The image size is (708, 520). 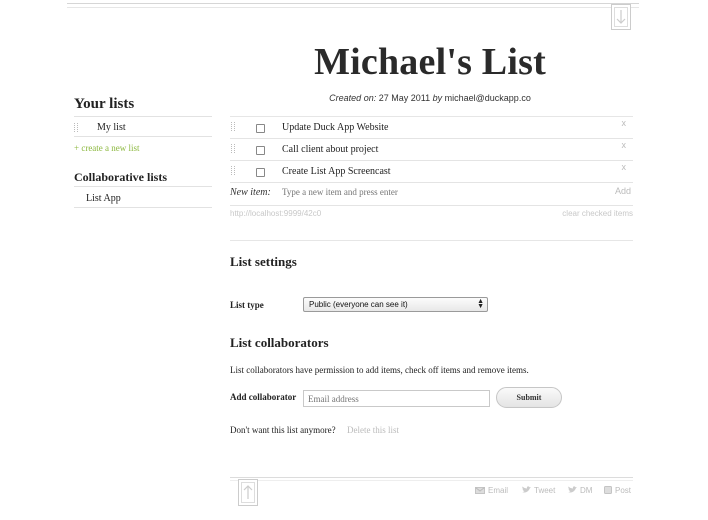 I want to click on list-collaborators-heading: List collaborators, so click(x=279, y=342).